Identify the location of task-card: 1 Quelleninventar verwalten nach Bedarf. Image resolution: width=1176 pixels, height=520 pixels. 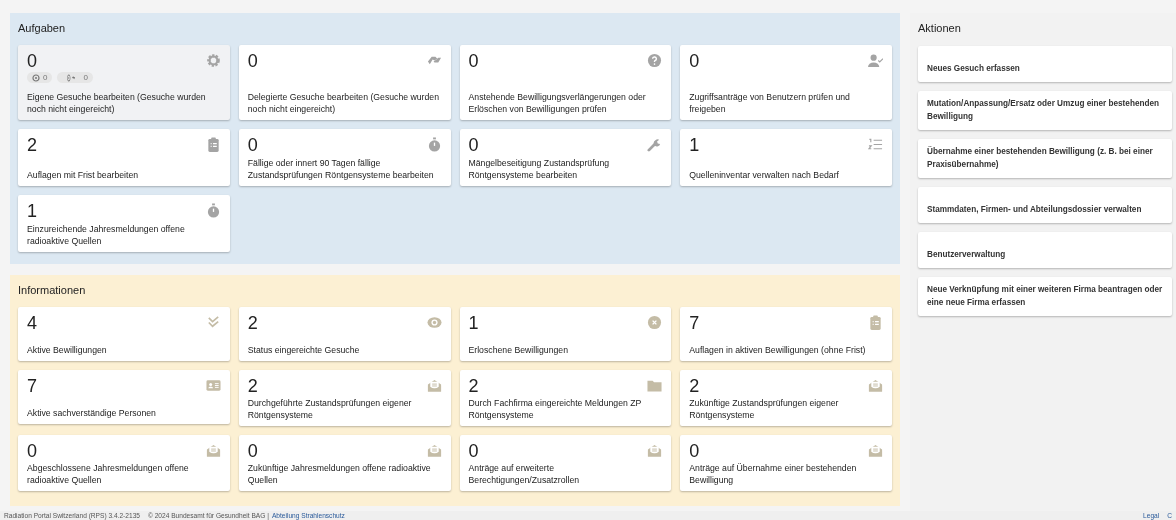
(786, 157).